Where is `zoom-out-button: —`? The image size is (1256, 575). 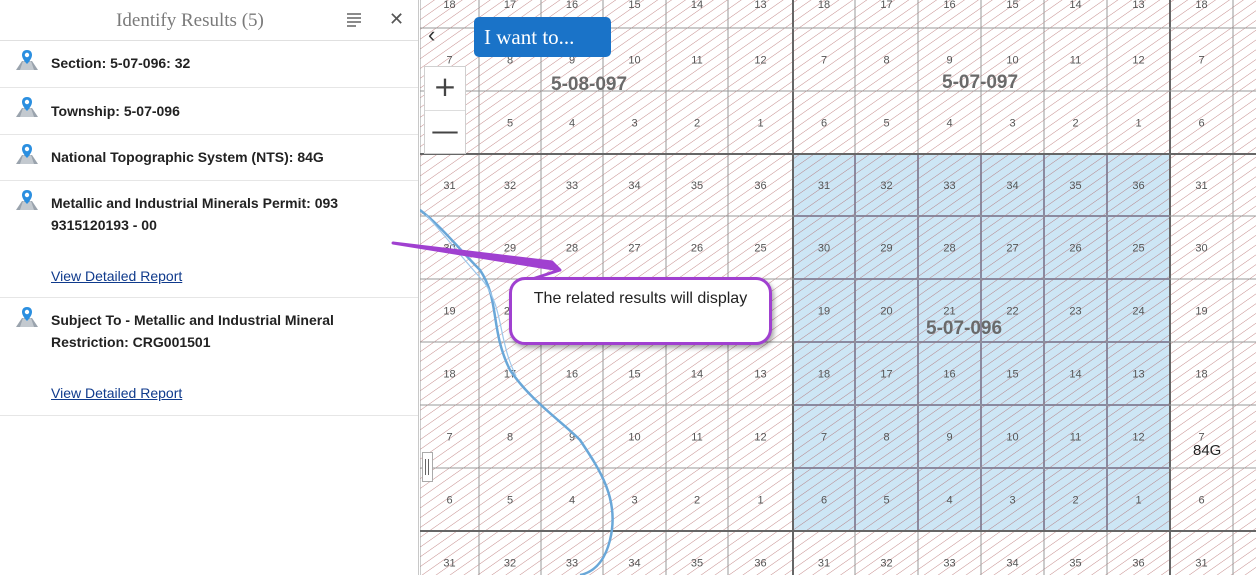
zoom-out-button: — is located at coordinates (445, 132).